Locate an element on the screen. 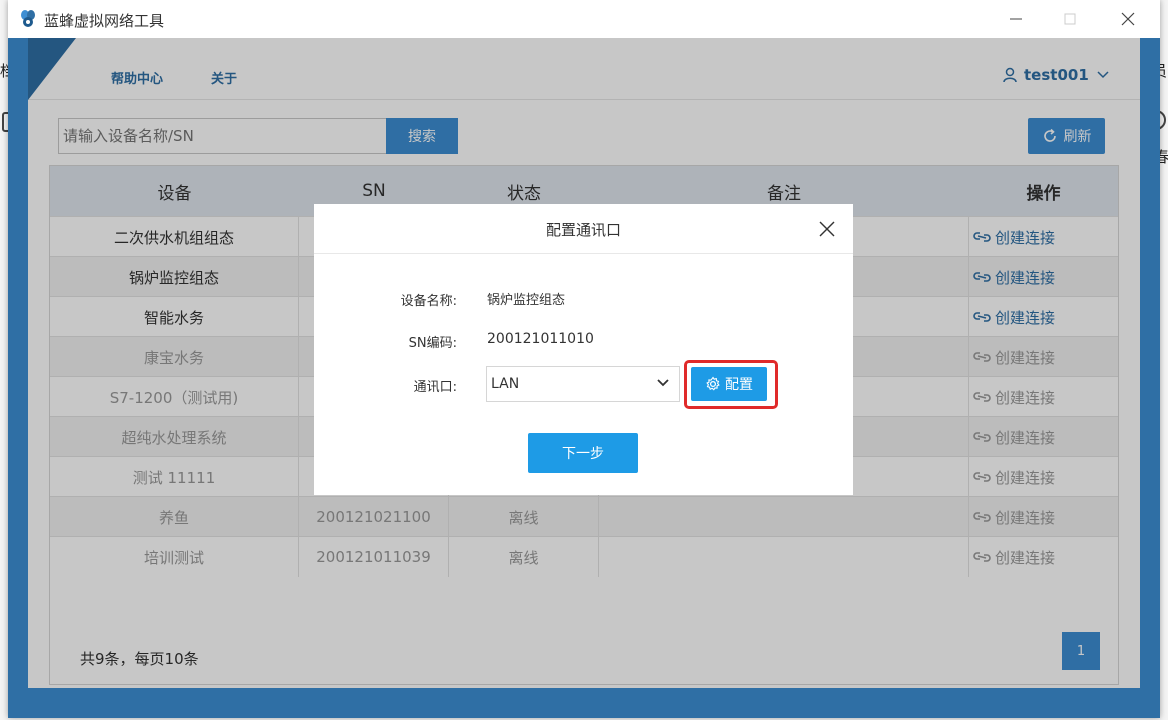 This screenshot has height=720, width=1168. title-bar: 蓝蜂虚拟网络工具 is located at coordinates (584, 19).